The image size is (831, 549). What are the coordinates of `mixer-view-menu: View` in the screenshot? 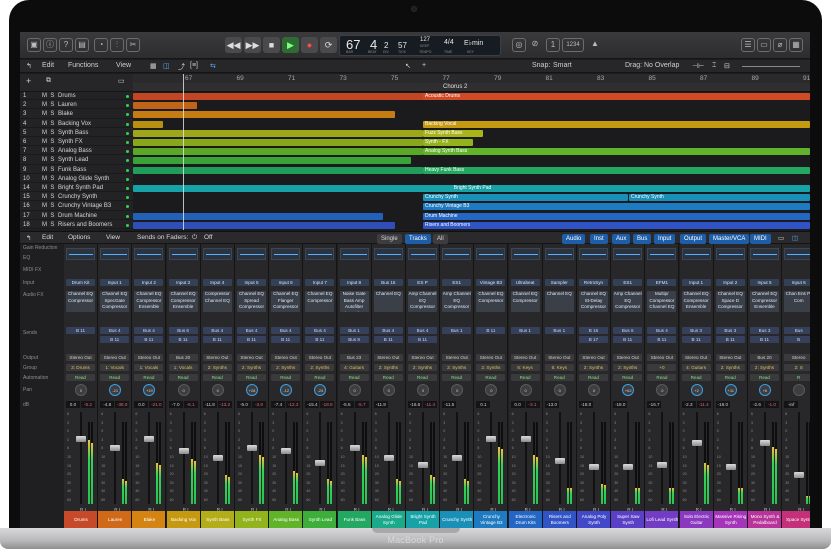 It's located at (113, 237).